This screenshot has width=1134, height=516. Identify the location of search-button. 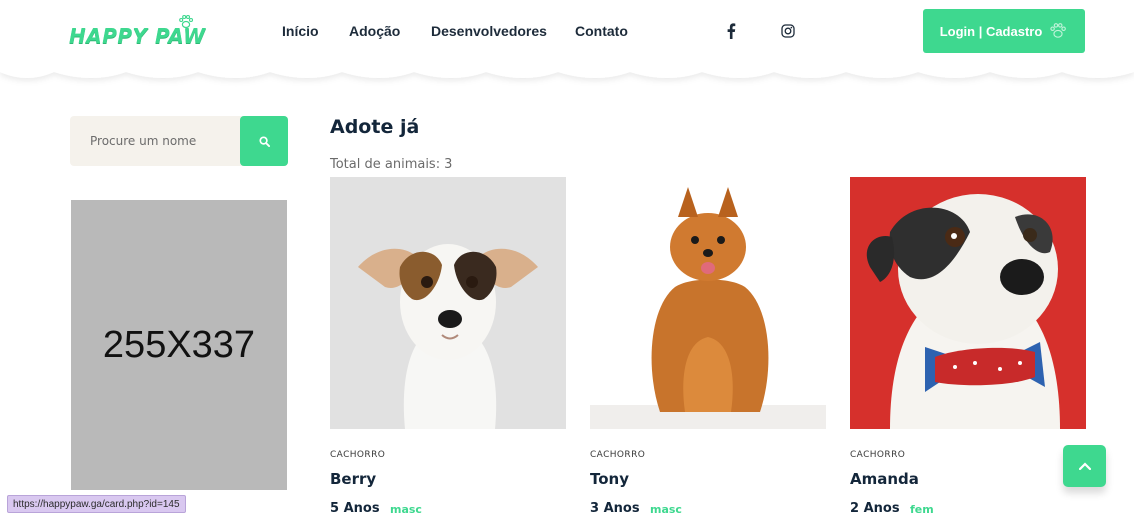
(264, 141).